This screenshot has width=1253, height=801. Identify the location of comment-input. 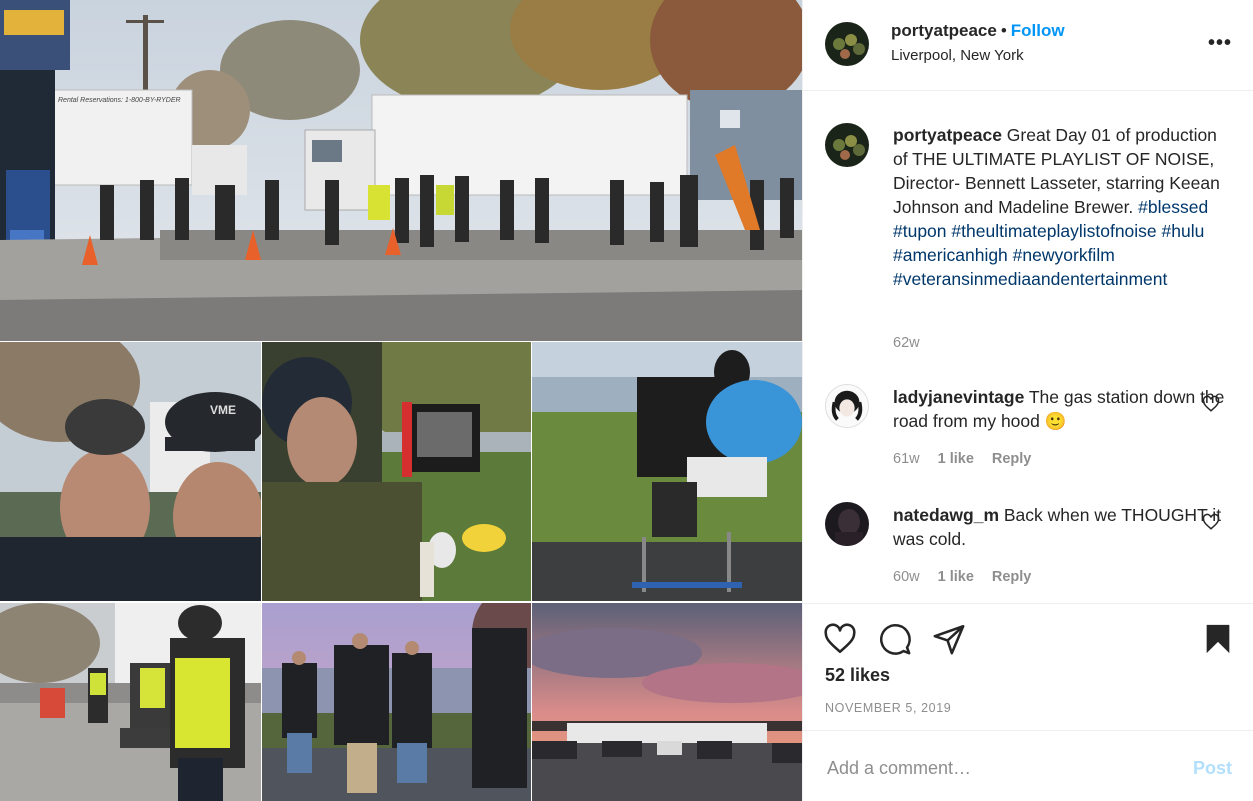
(997, 768).